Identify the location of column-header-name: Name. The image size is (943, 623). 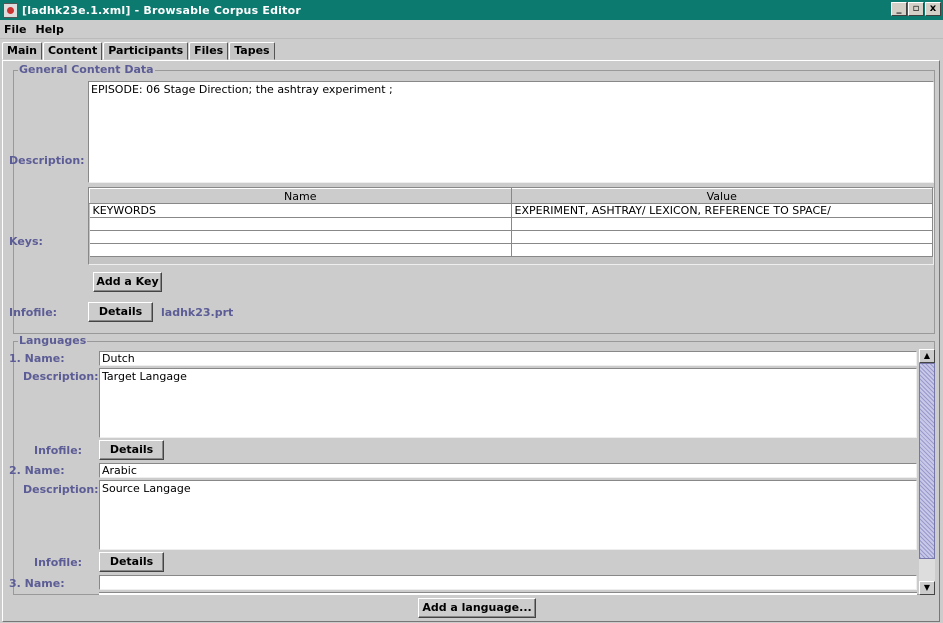
(300, 196).